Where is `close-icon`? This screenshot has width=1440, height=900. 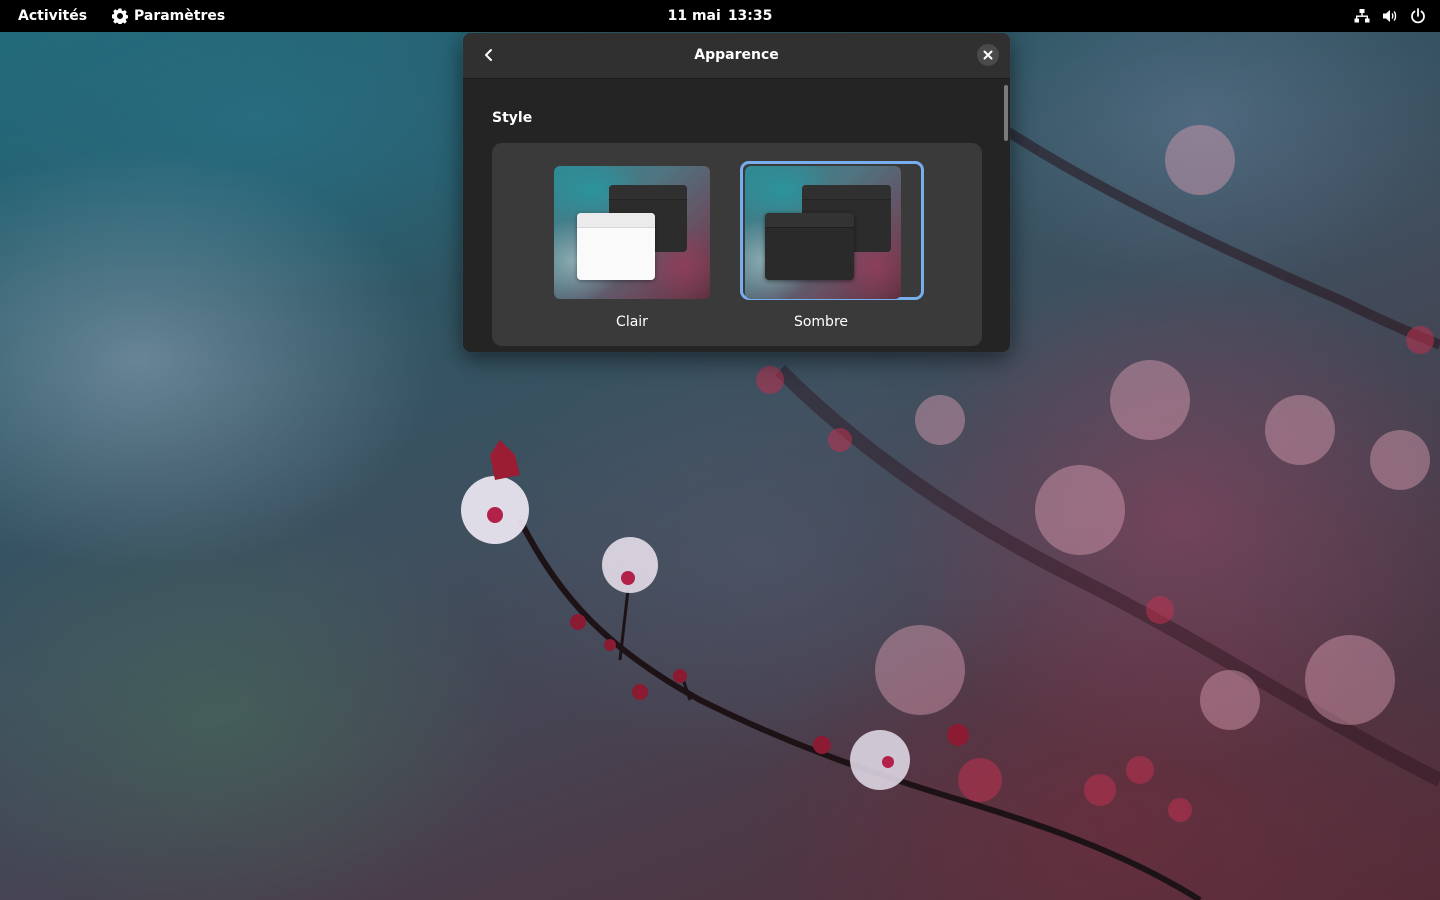 close-icon is located at coordinates (988, 55).